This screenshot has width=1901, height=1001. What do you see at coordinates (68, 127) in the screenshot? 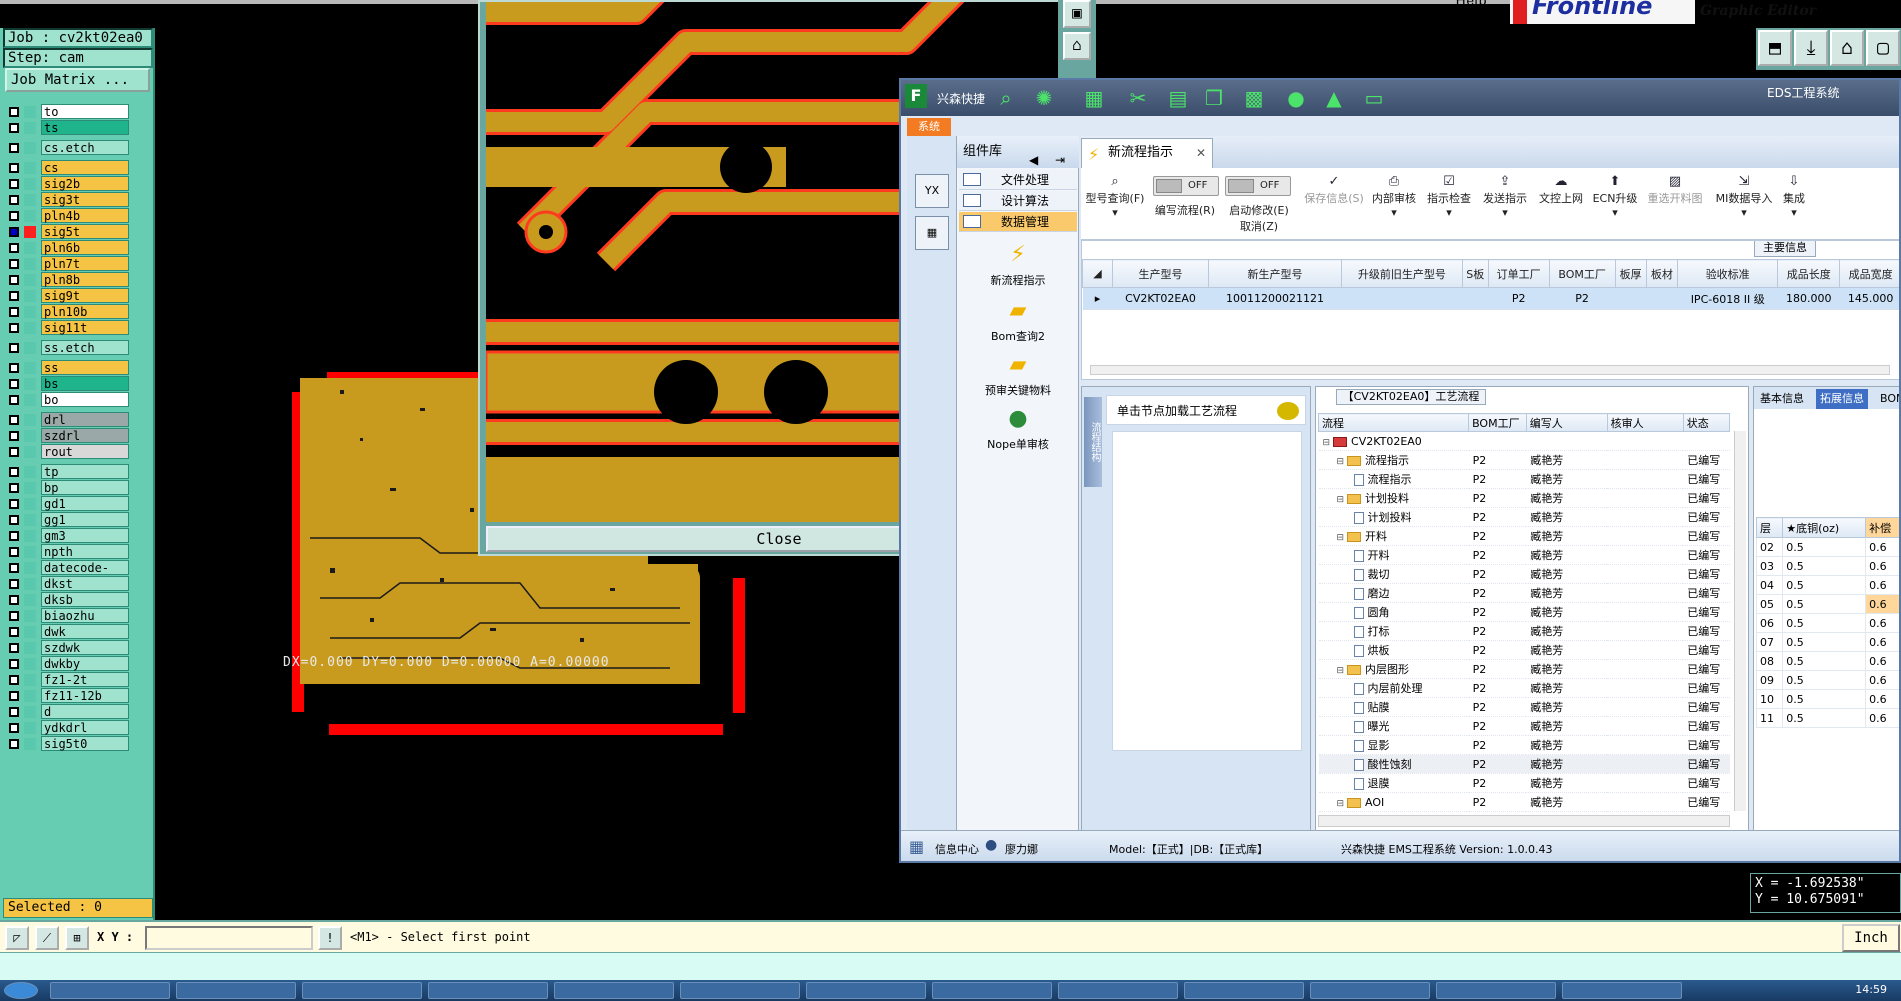
I see `layer-row: ts` at bounding box center [68, 127].